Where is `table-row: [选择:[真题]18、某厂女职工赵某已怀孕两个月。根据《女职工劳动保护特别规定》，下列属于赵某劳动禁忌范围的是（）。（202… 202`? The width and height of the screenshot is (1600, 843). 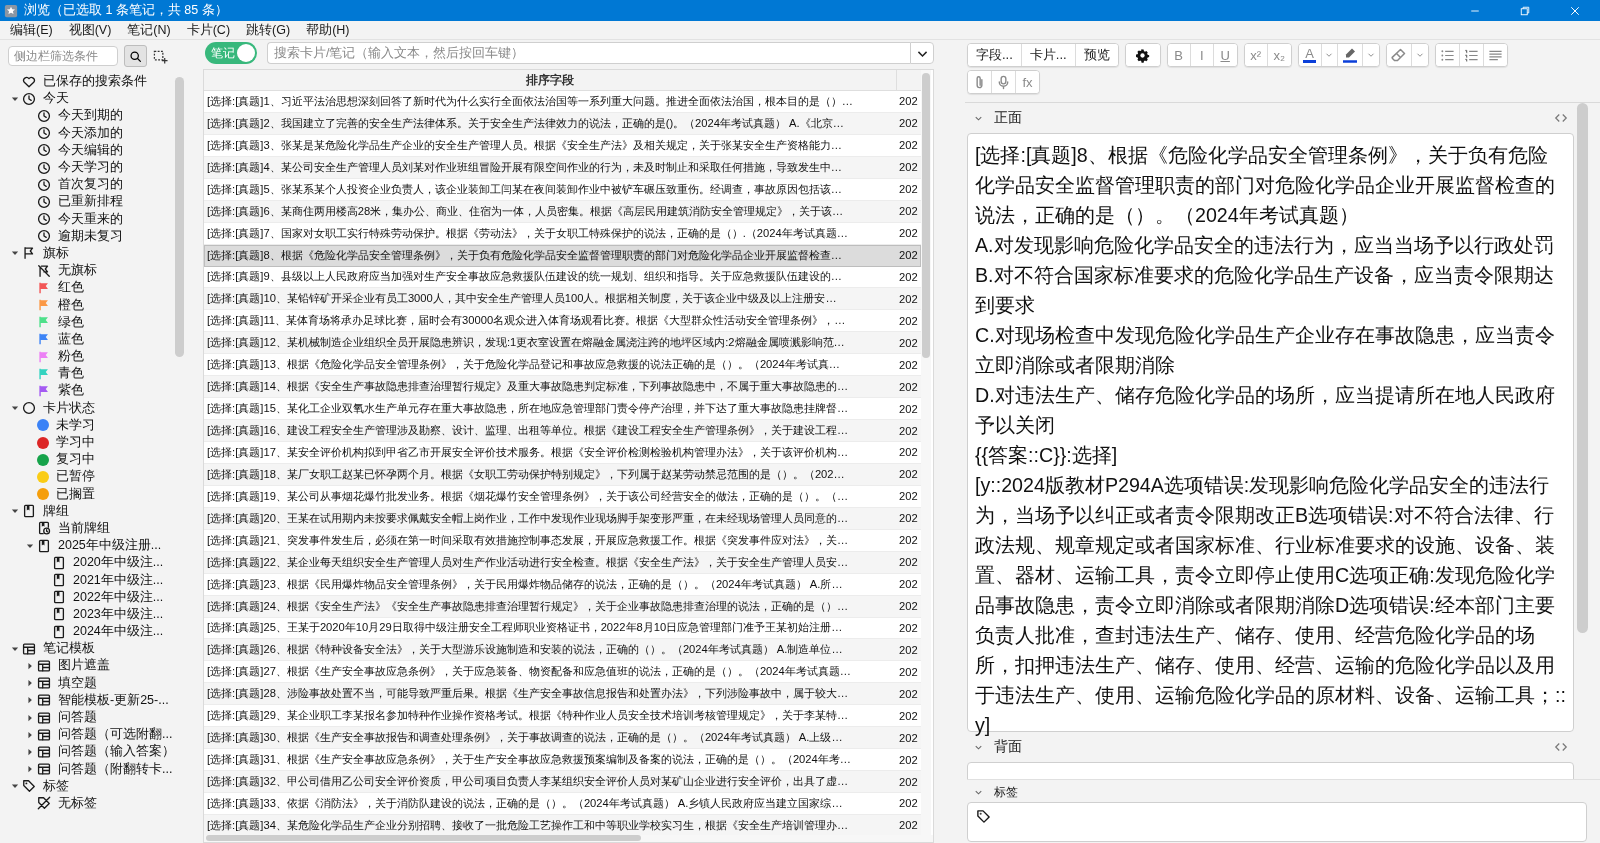 table-row: [选择:[真题]18、某厂女职工赵某已怀孕两个月。根据《女职工劳动保护特别规定》，下列属于赵某劳动禁忌范围的是（）。（202… 202 is located at coordinates (562, 474).